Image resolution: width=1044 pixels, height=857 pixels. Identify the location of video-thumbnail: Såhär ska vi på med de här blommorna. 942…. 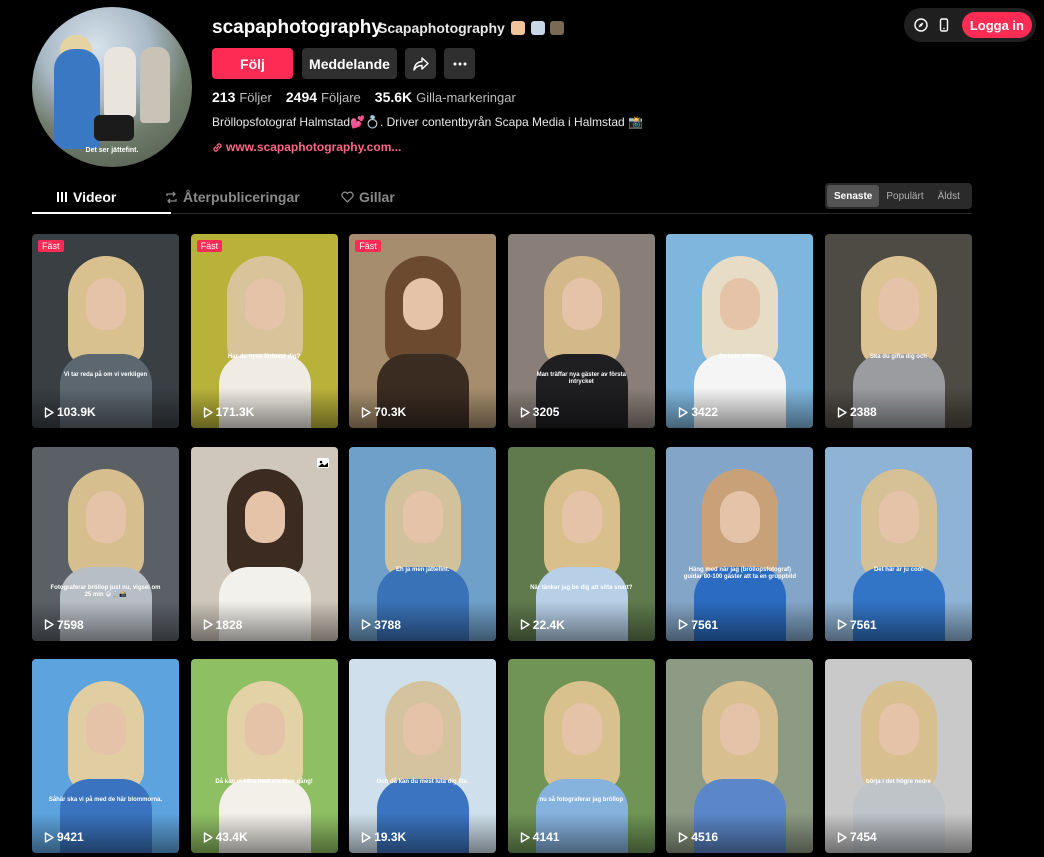
(105, 756).